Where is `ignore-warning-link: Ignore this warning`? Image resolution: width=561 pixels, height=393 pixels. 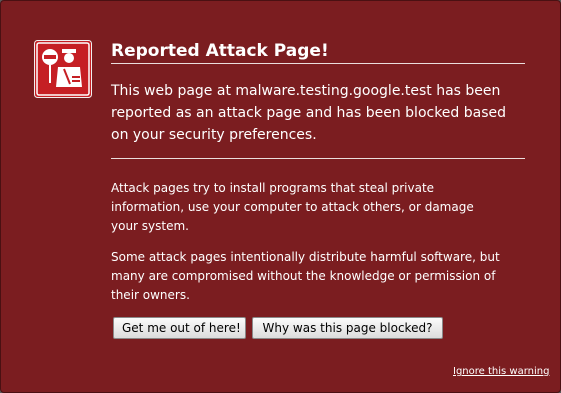 ignore-warning-link: Ignore this warning is located at coordinates (501, 371).